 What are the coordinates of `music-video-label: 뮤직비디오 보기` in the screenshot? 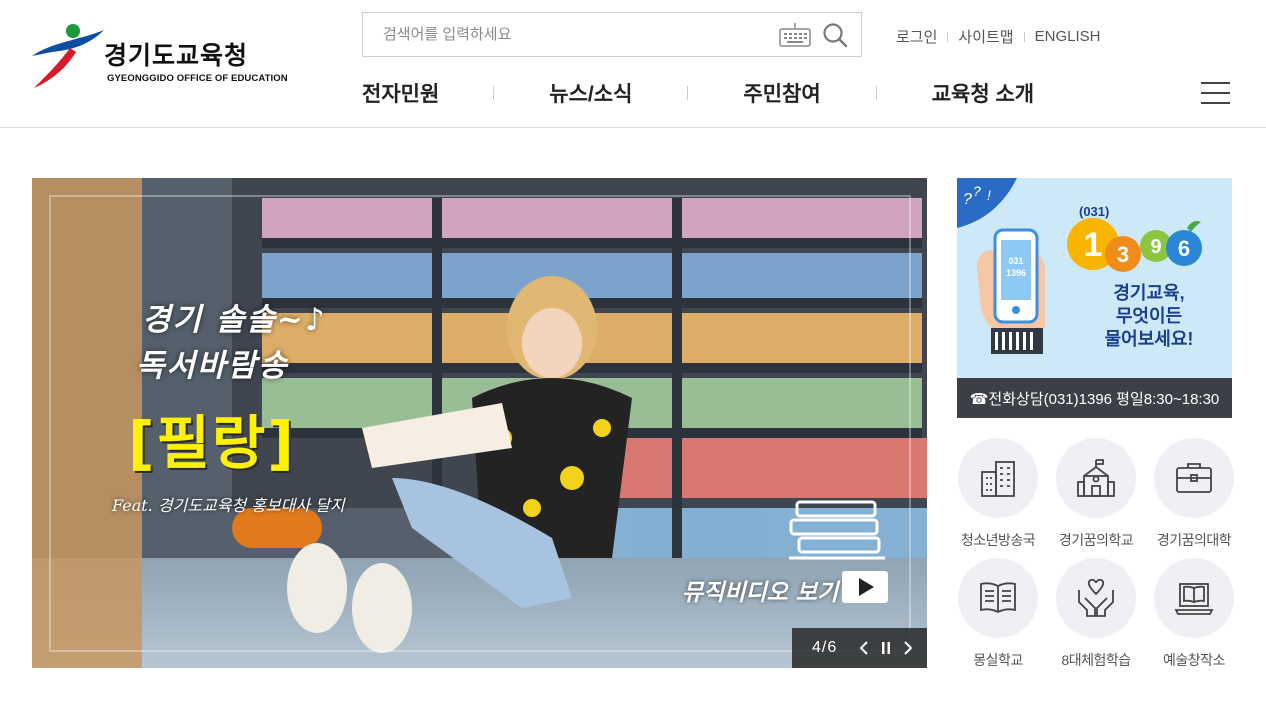 It's located at (760, 590).